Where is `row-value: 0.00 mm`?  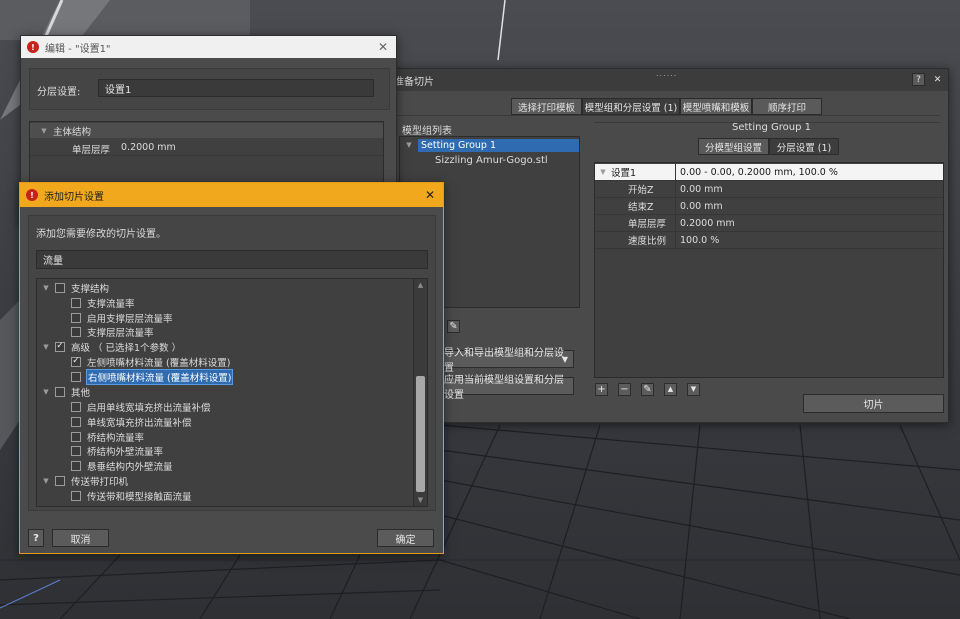
row-value: 0.00 mm is located at coordinates (701, 206).